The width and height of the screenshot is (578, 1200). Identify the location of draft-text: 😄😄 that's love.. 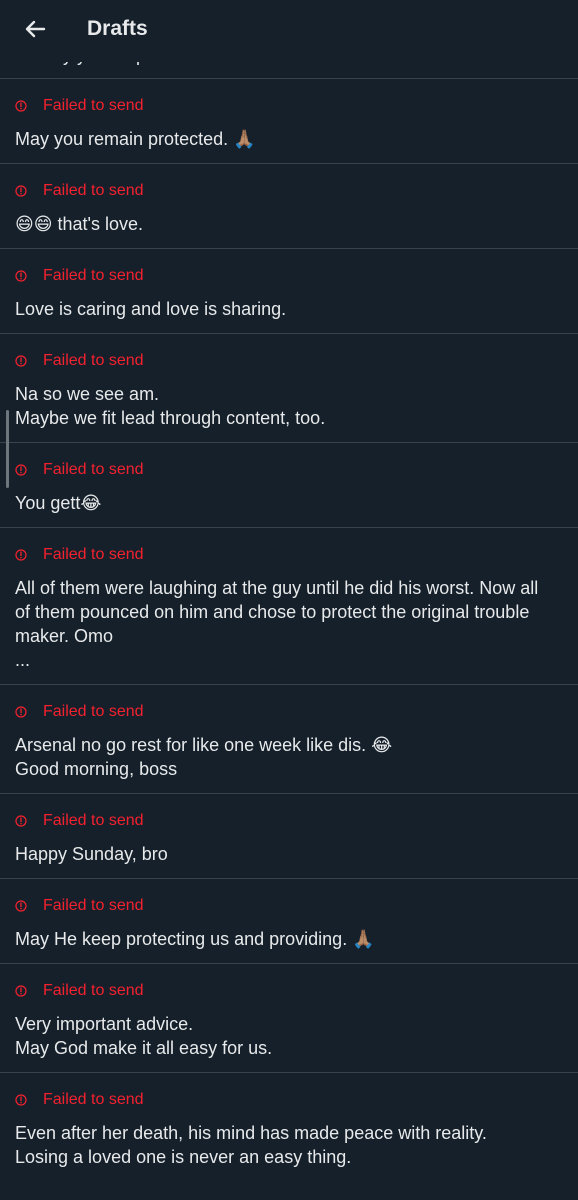
(289, 224).